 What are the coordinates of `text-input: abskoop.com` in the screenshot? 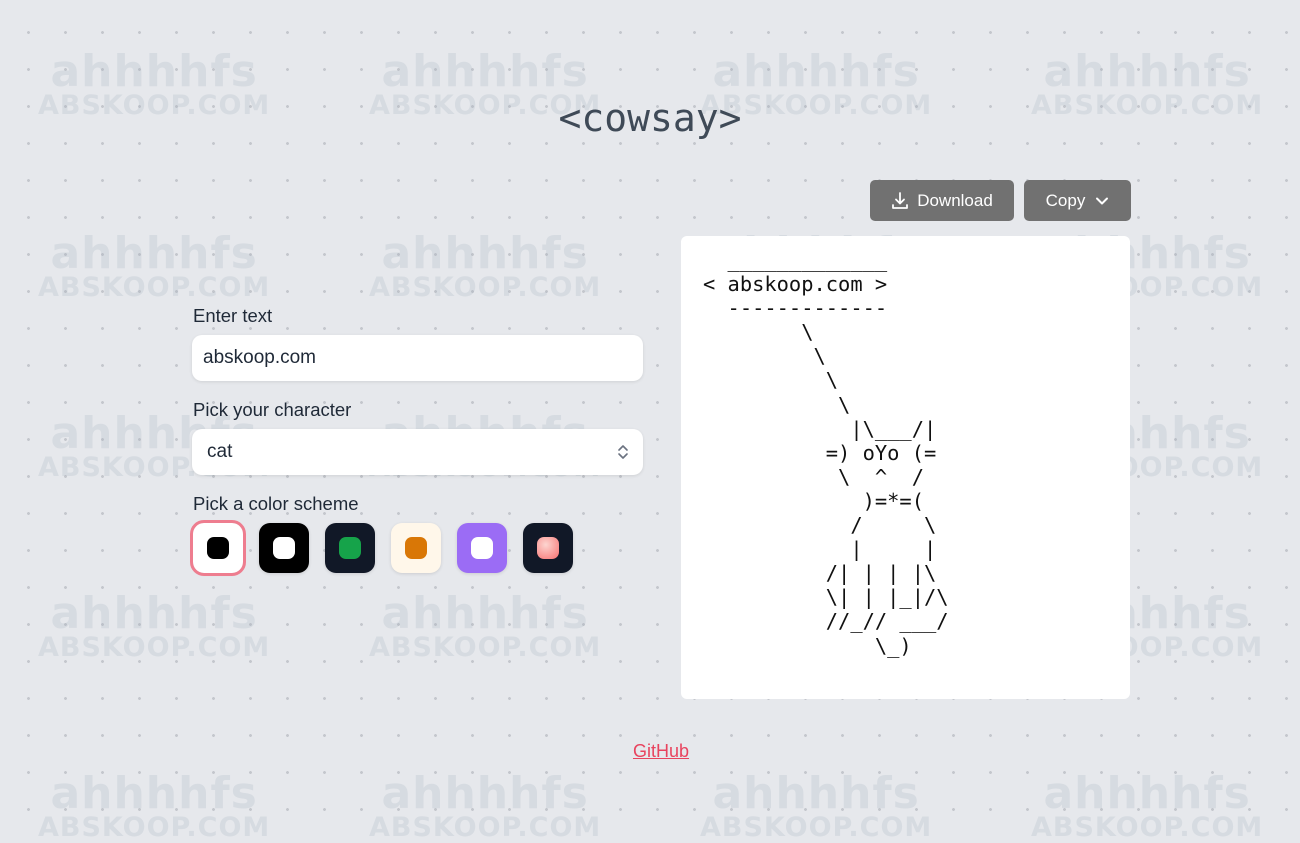 It's located at (417, 358).